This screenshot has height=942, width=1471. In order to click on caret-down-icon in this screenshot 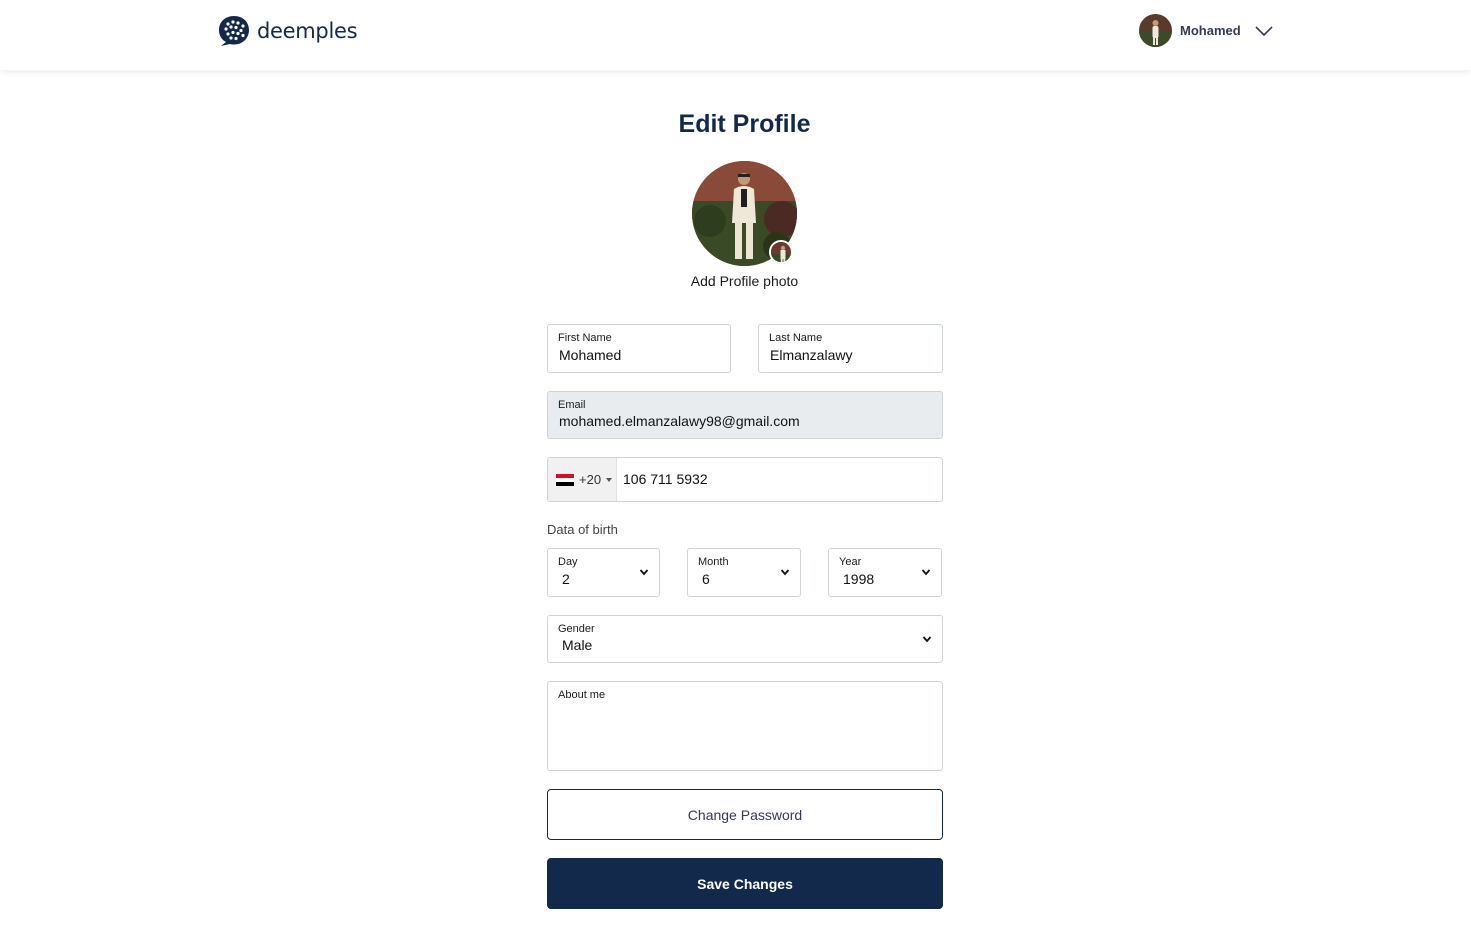, I will do `click(609, 479)`.